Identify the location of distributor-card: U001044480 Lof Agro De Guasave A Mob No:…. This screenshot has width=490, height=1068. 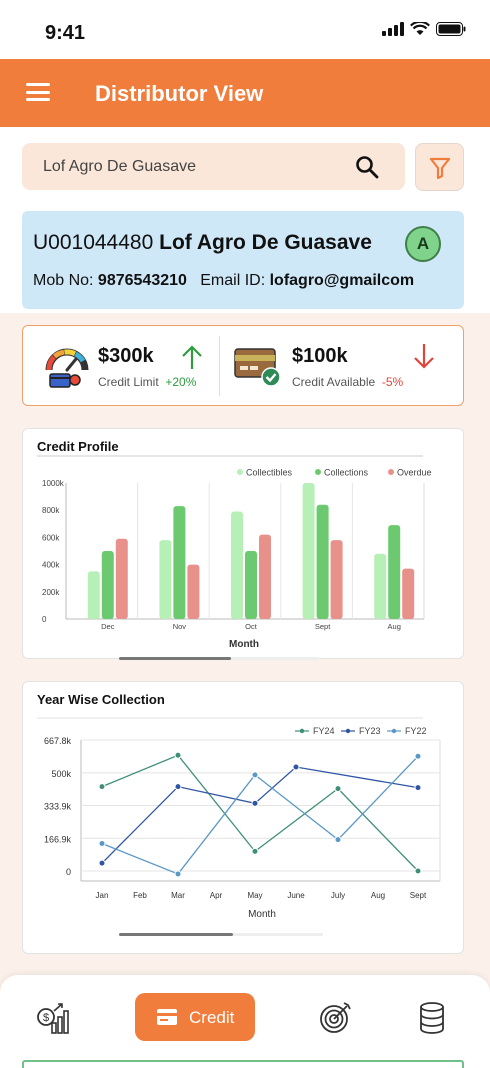
(243, 260).